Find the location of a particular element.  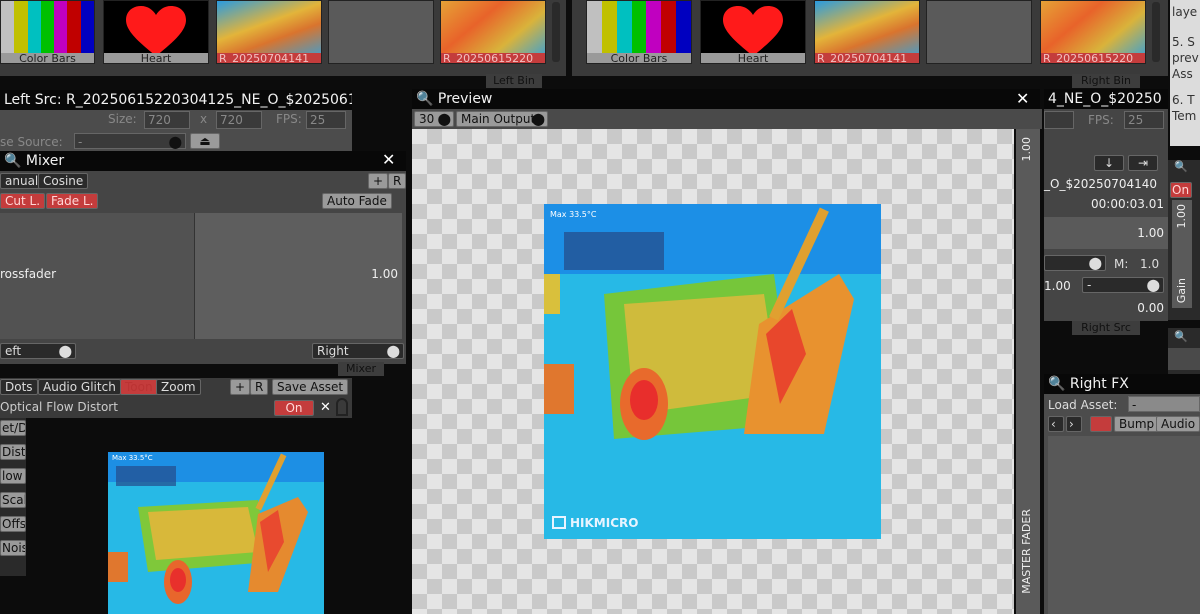

left-select: eft ⬤ is located at coordinates (38, 351).